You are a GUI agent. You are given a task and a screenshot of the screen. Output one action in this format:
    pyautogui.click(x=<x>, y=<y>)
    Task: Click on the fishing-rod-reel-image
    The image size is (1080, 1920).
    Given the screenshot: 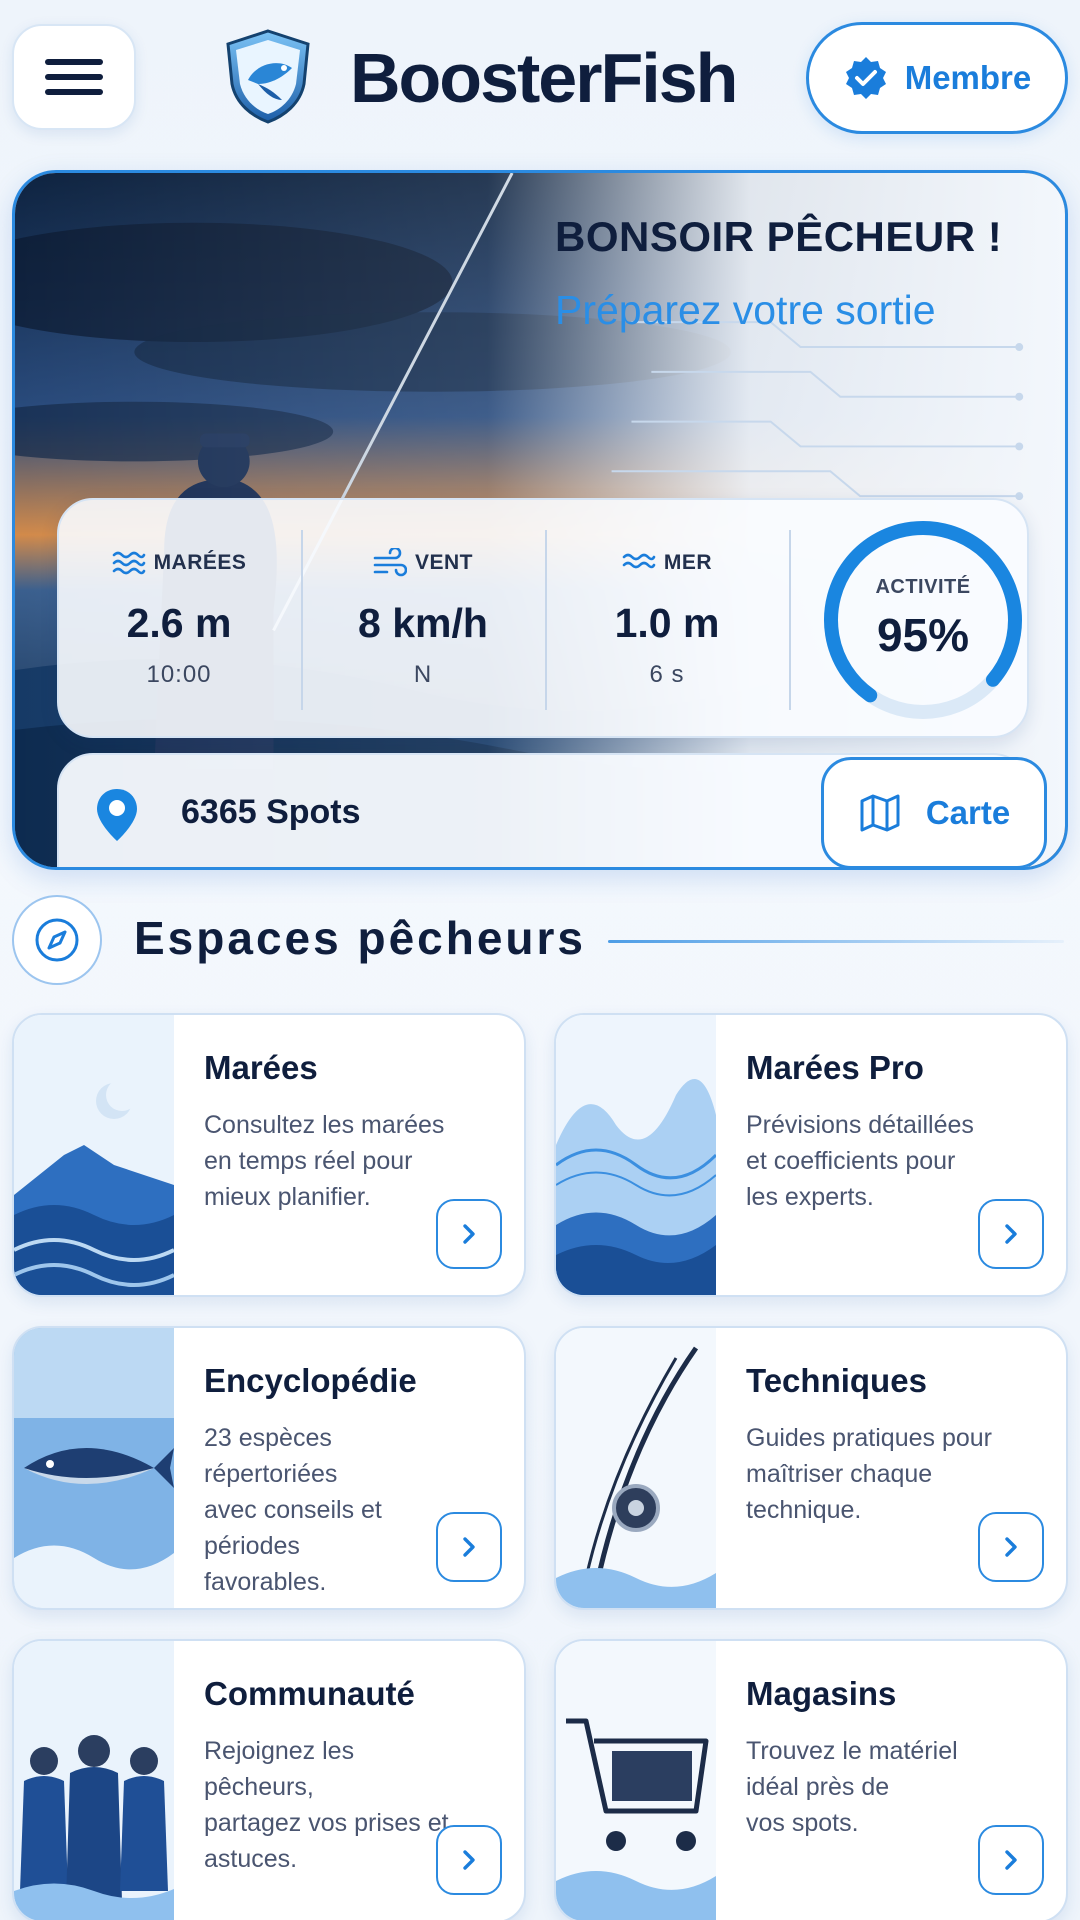 What is the action you would take?
    pyautogui.click(x=636, y=1468)
    